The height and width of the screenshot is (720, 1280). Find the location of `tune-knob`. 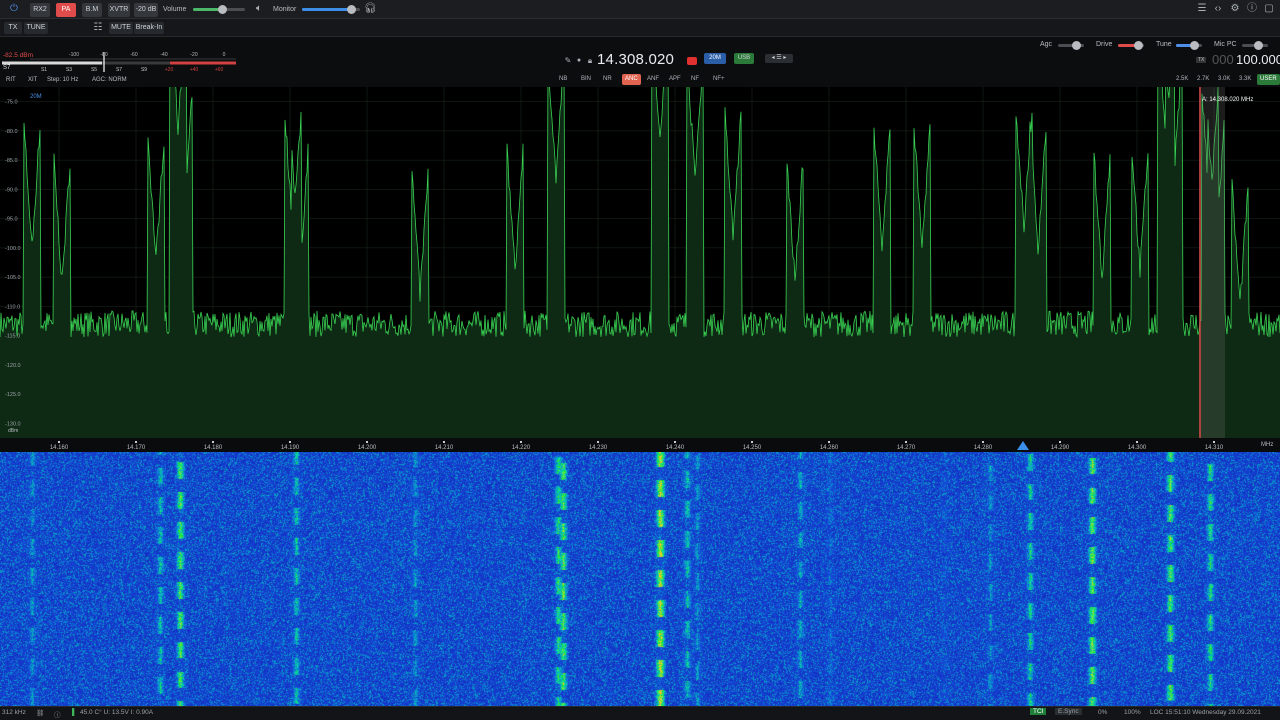

tune-knob is located at coordinates (1194, 45).